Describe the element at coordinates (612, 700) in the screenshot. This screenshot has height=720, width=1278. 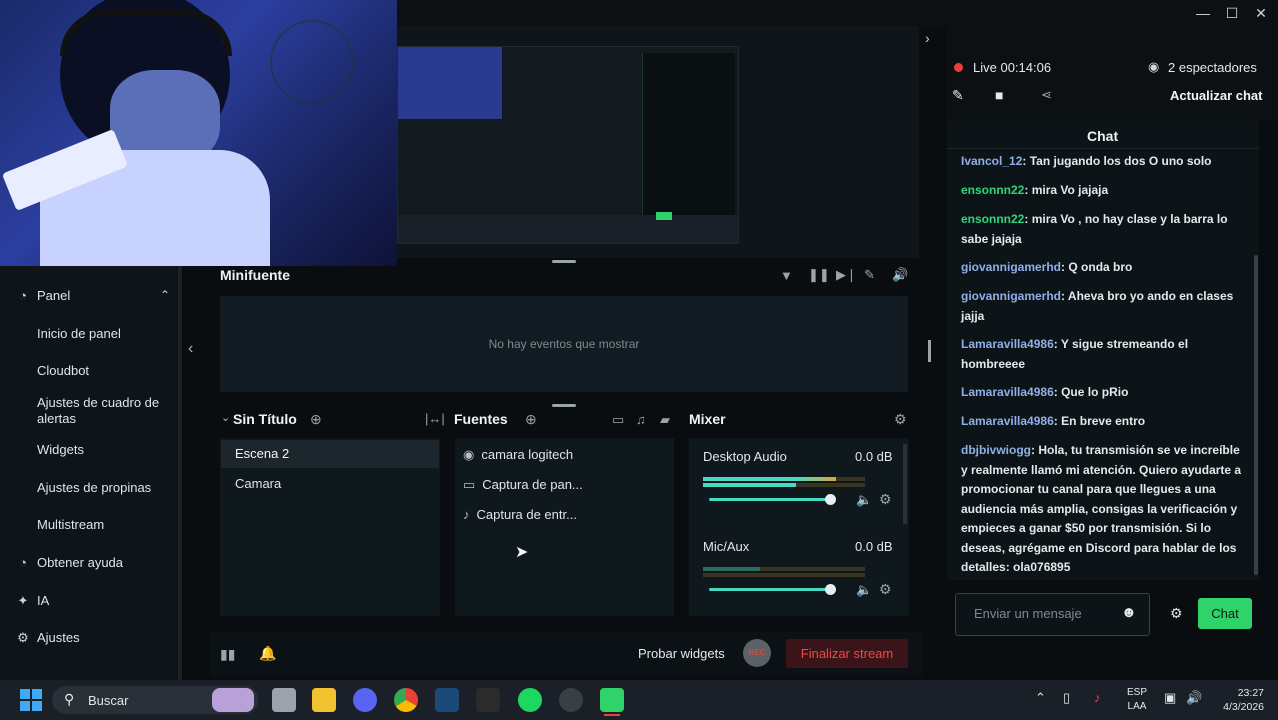
I see `streamlabs-icon` at that location.